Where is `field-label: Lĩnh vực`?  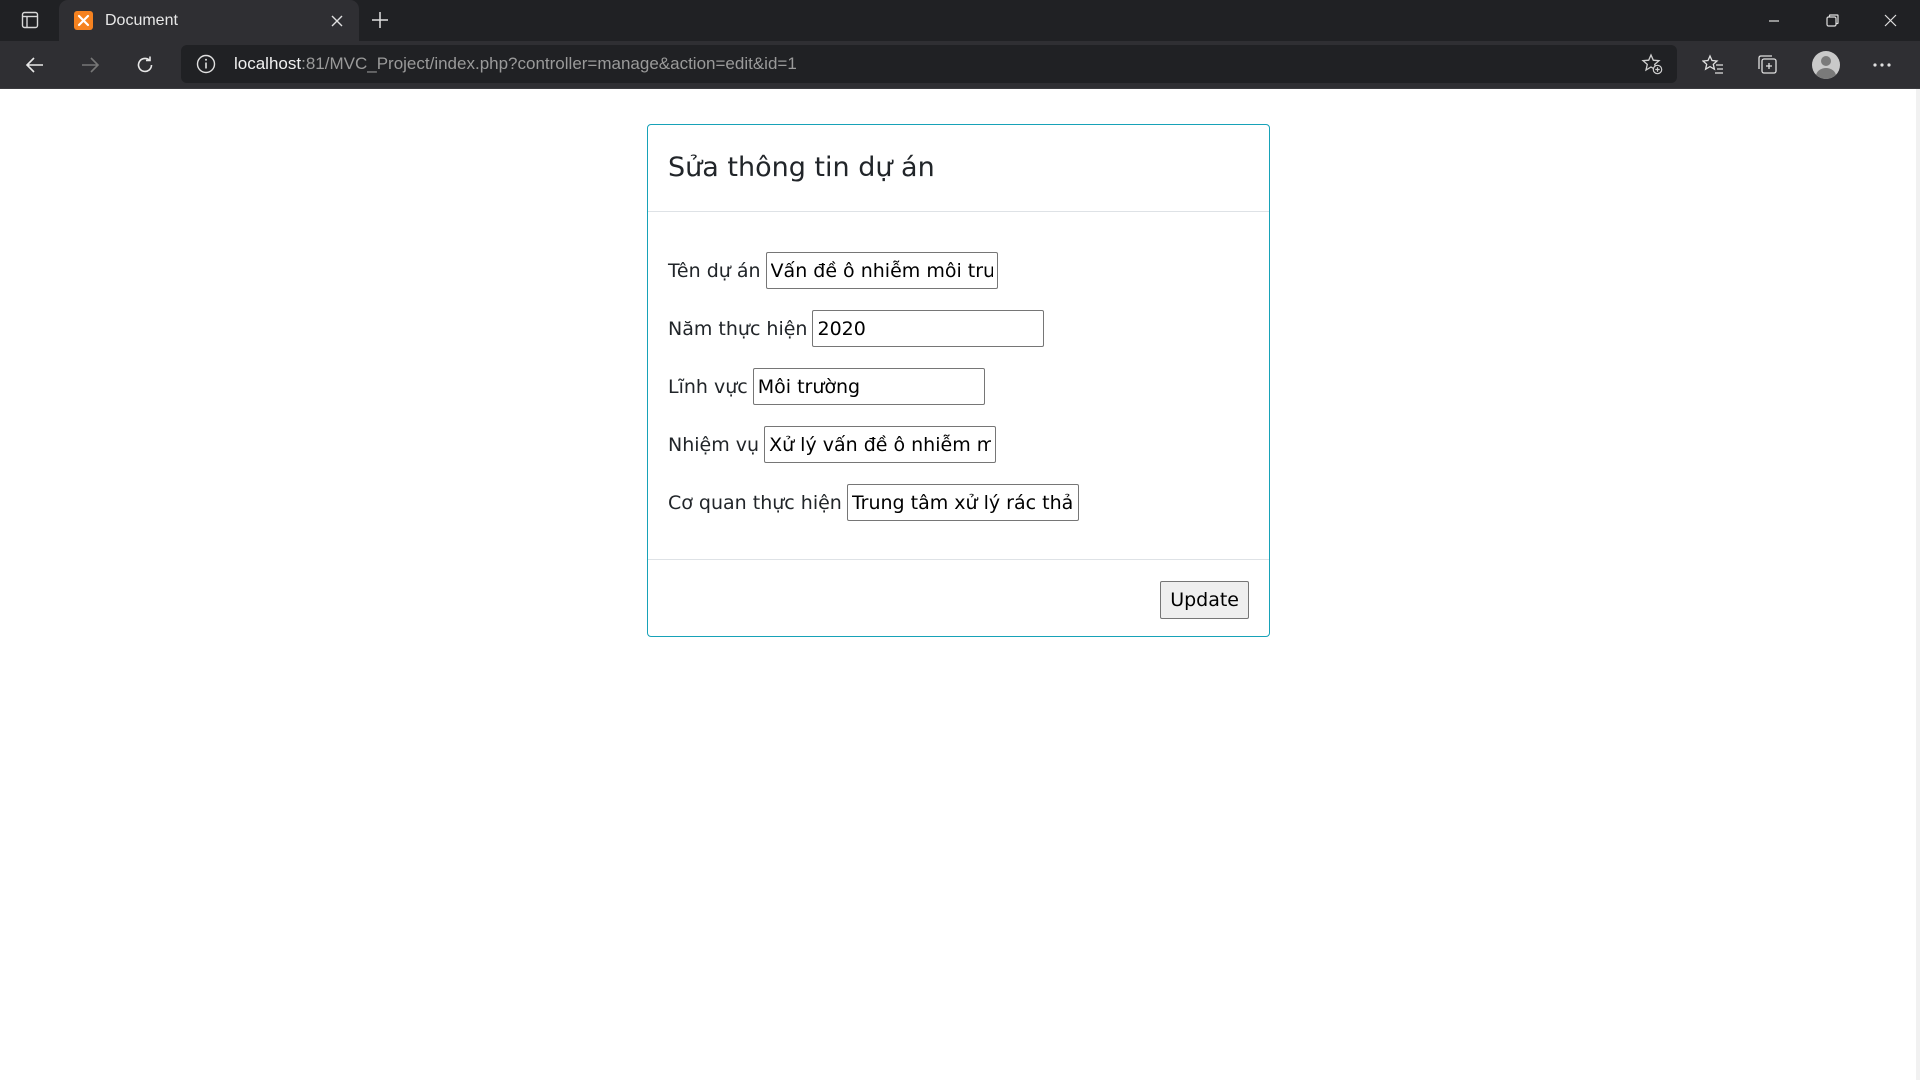
field-label: Lĩnh vực is located at coordinates (708, 387).